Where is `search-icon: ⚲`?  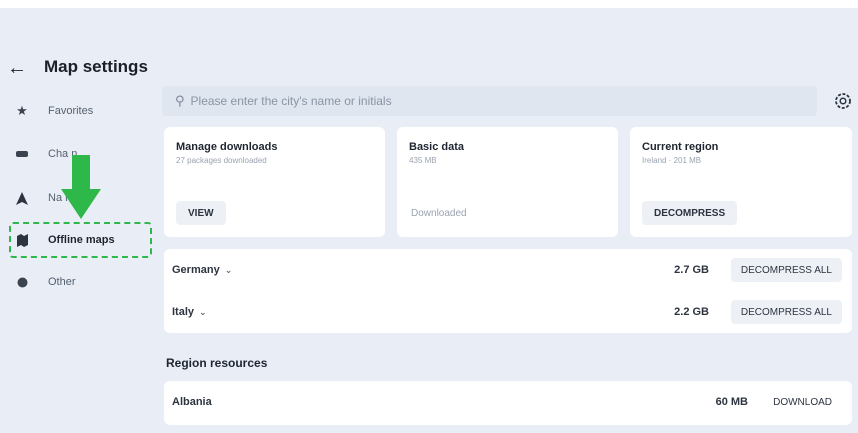
search-icon: ⚲ is located at coordinates (180, 100).